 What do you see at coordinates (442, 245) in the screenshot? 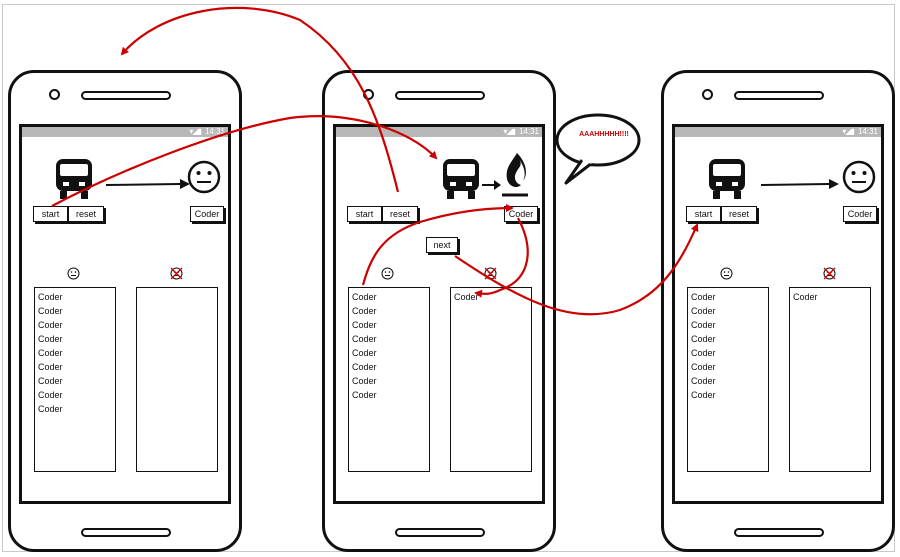
I see `next-button: next` at bounding box center [442, 245].